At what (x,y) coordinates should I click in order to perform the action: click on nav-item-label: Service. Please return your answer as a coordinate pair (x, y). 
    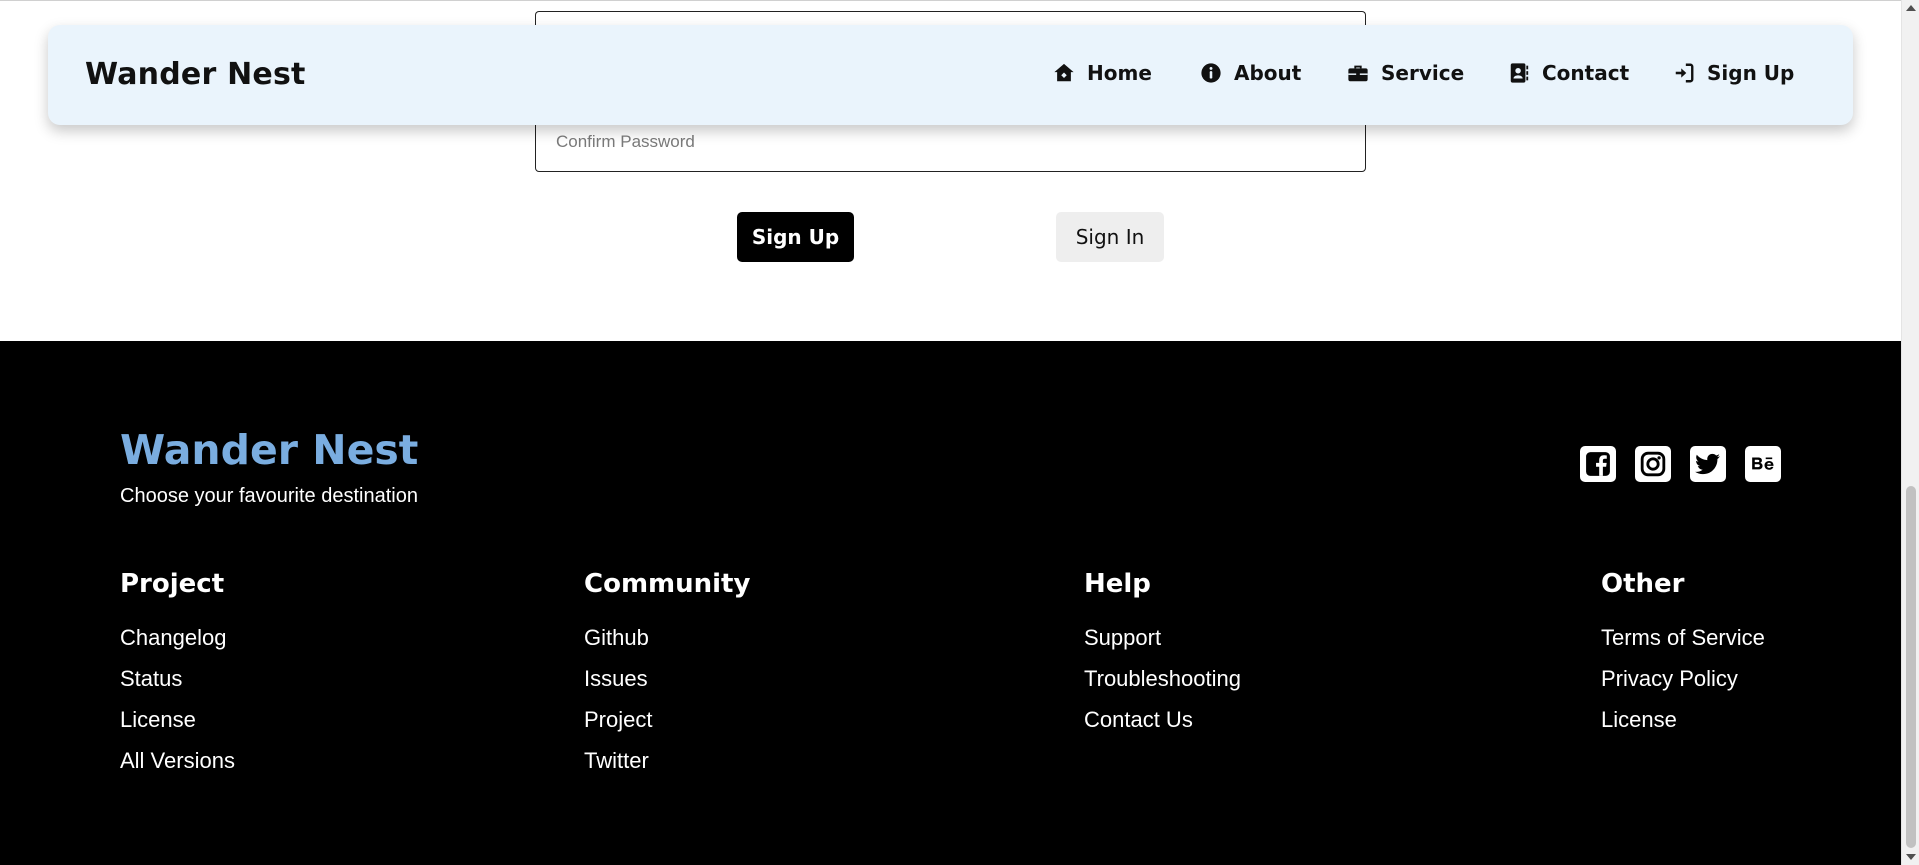
    Looking at the image, I should click on (1423, 73).